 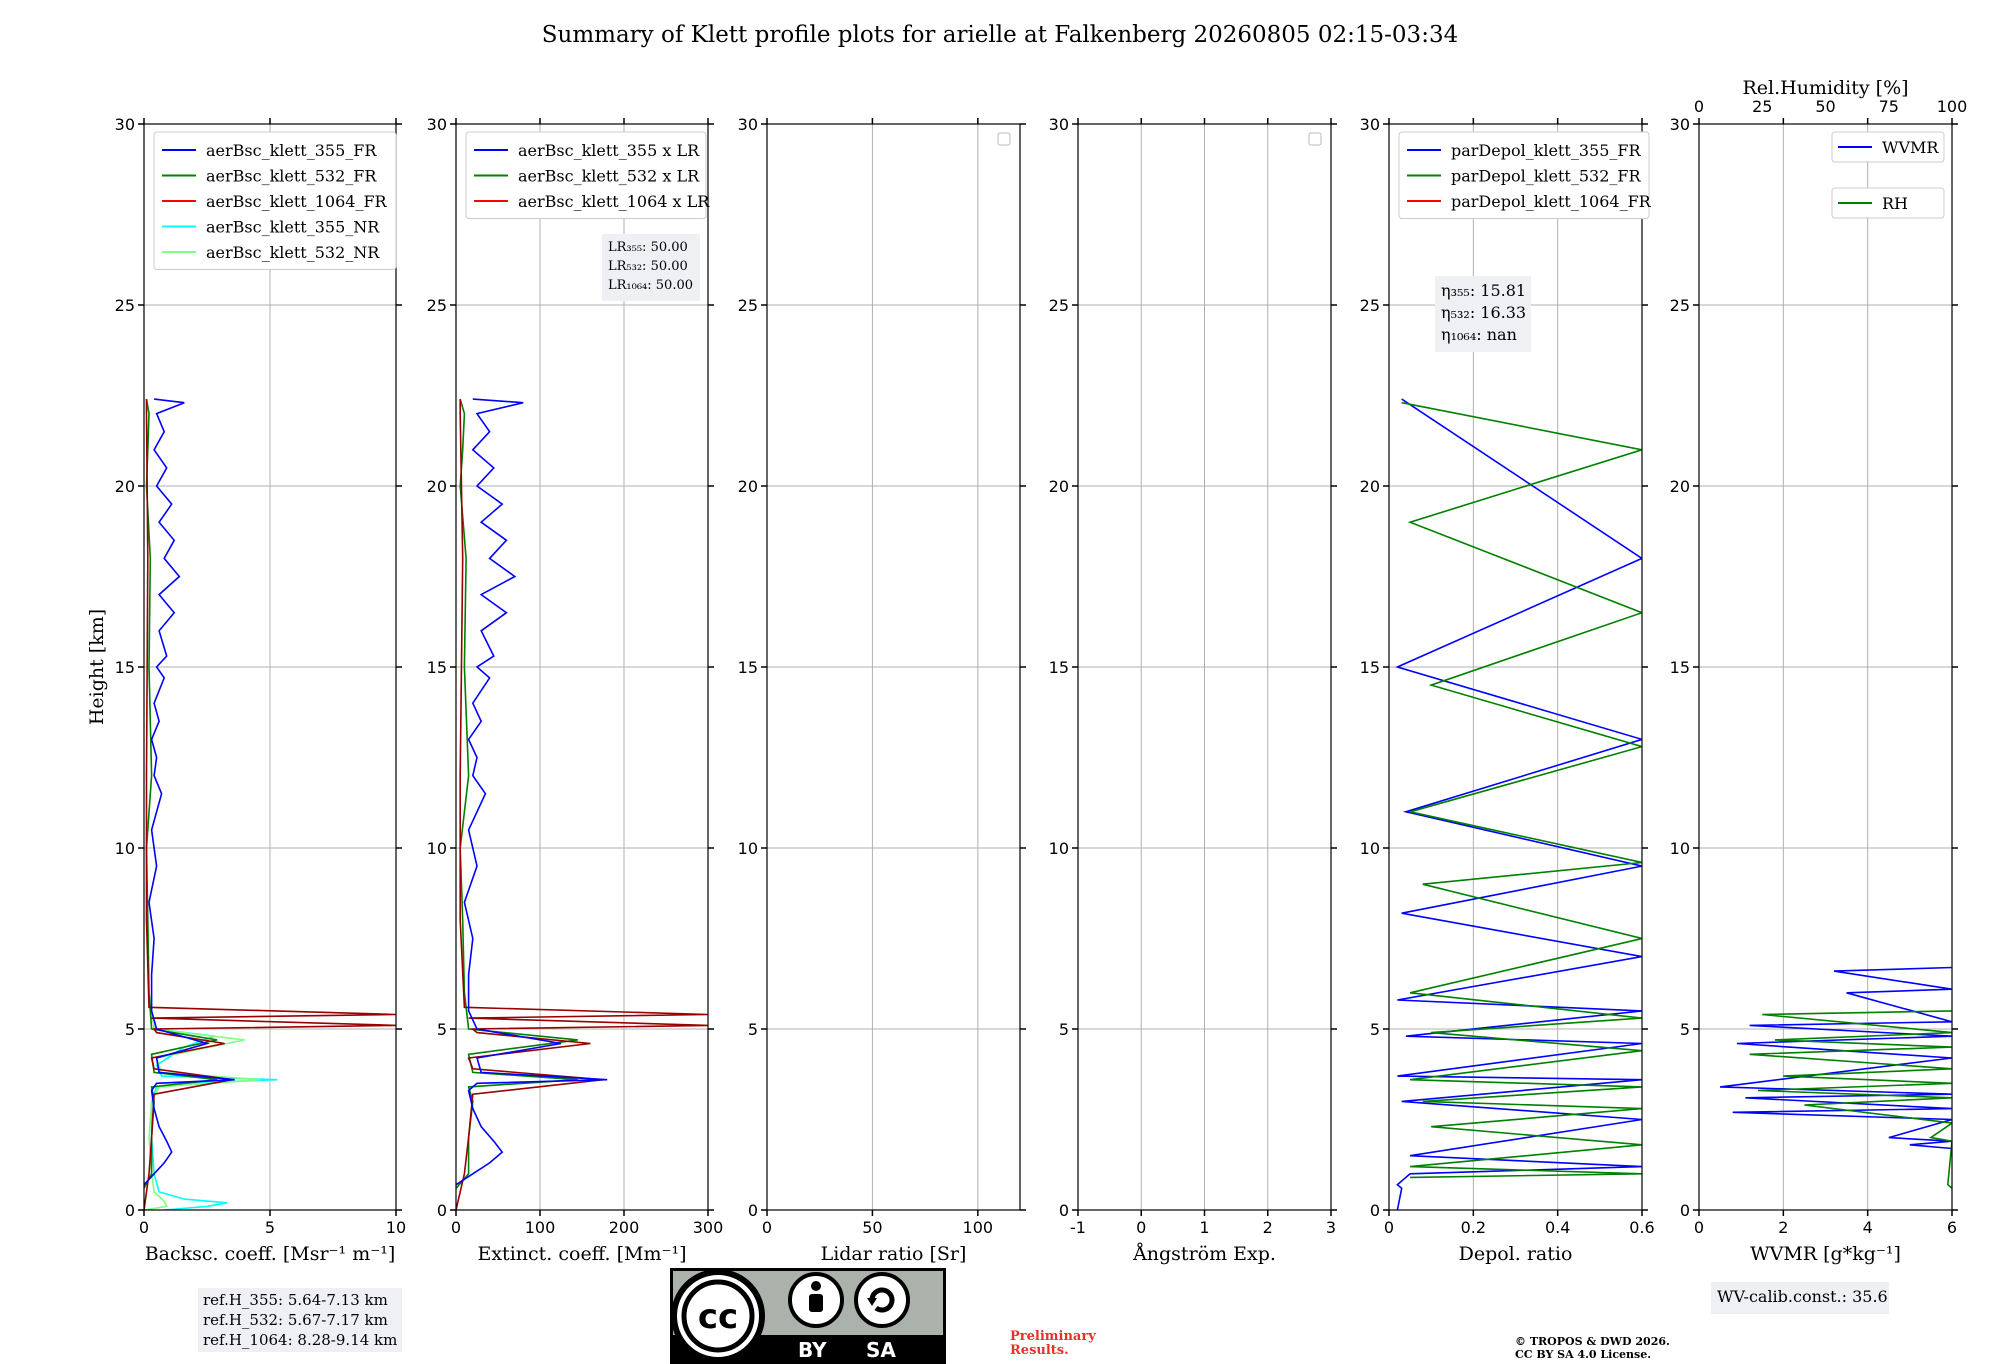 I want to click on legend-label-parDepol_klett_355_FR: parDepol_klett_355_FR, so click(x=1546, y=150).